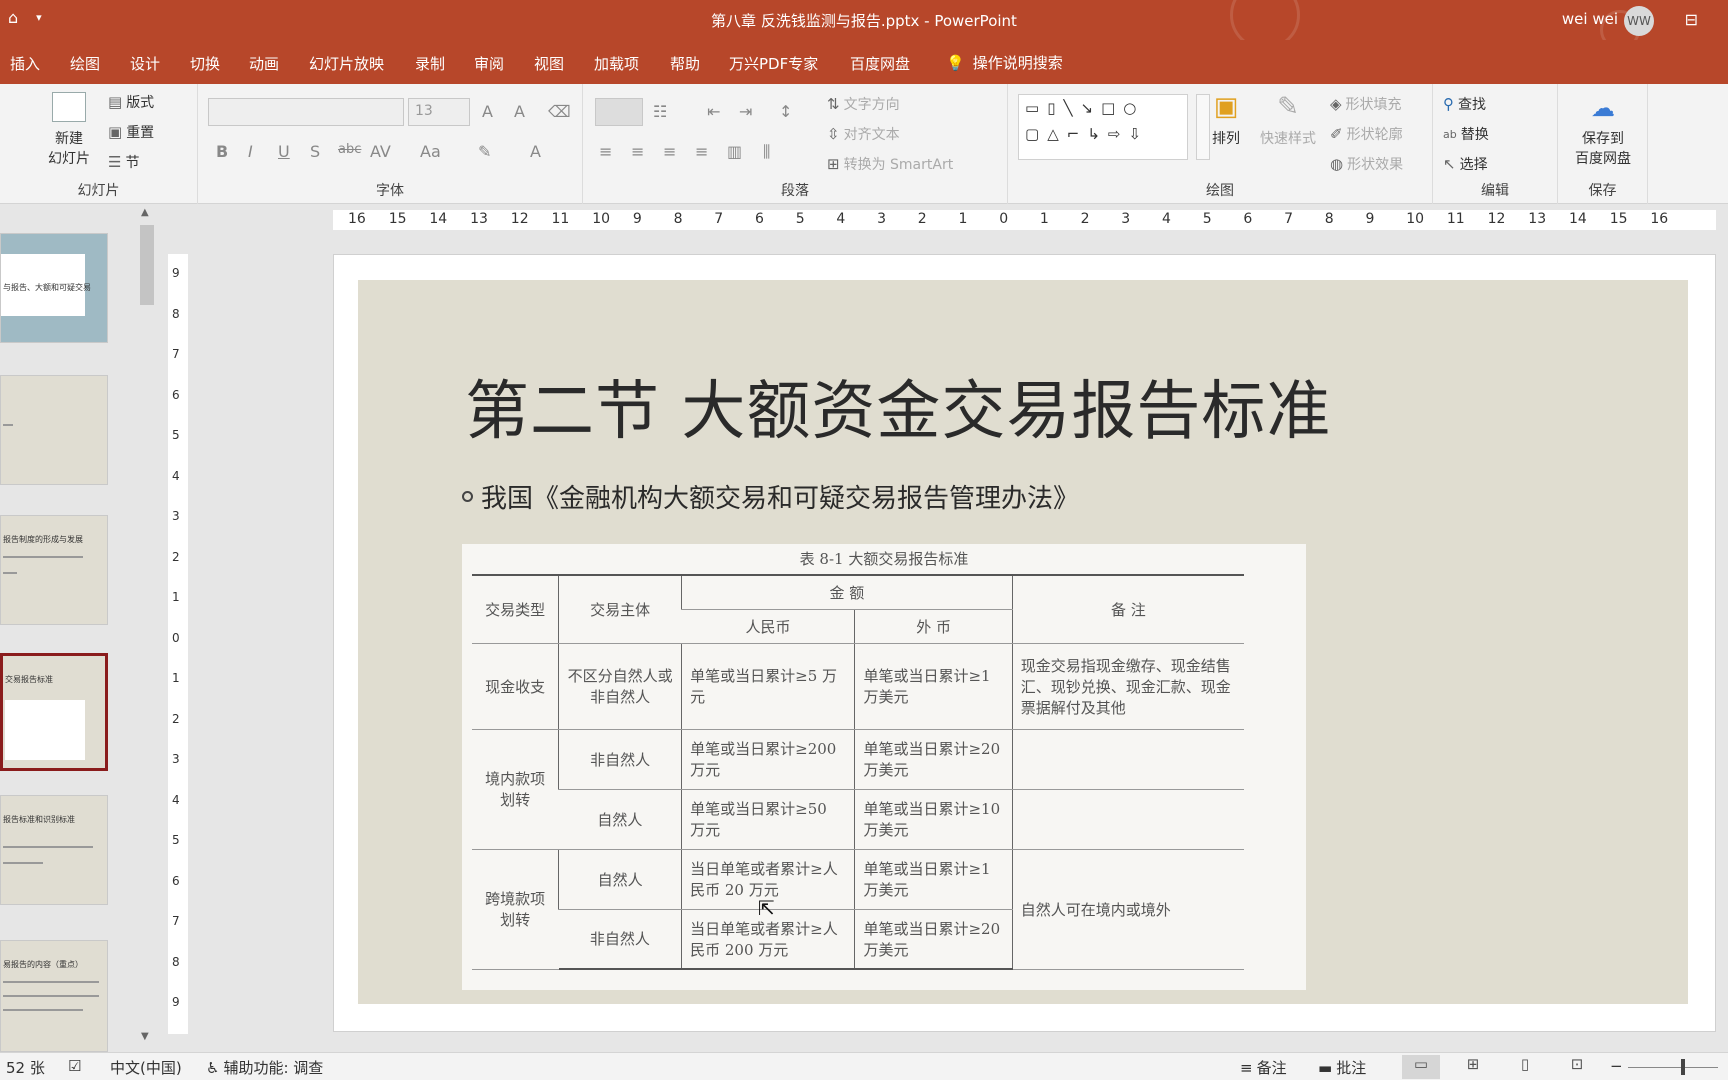 This screenshot has height=1080, width=1728. I want to click on slide-title: 第二节 大额资金交易报告标准, so click(898, 406).